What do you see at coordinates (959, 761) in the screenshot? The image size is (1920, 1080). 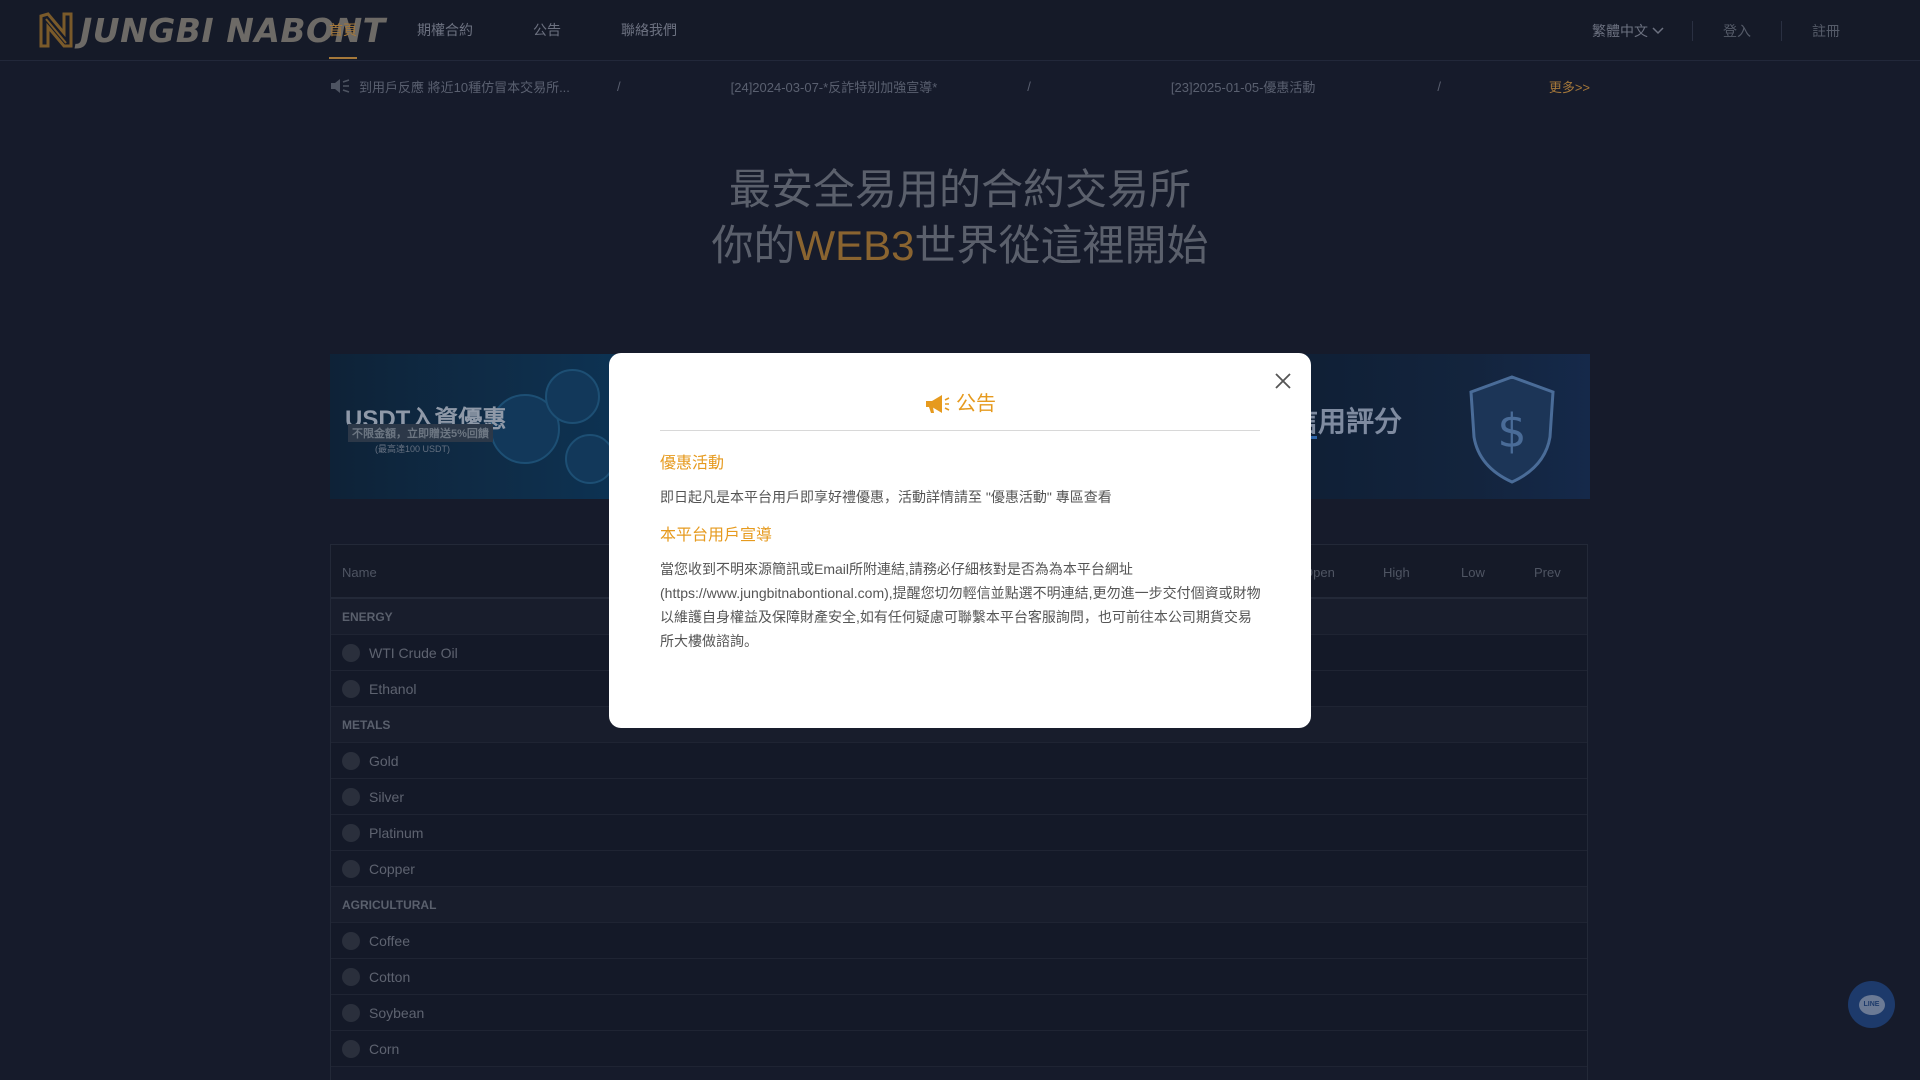 I see `table-row: Gold` at bounding box center [959, 761].